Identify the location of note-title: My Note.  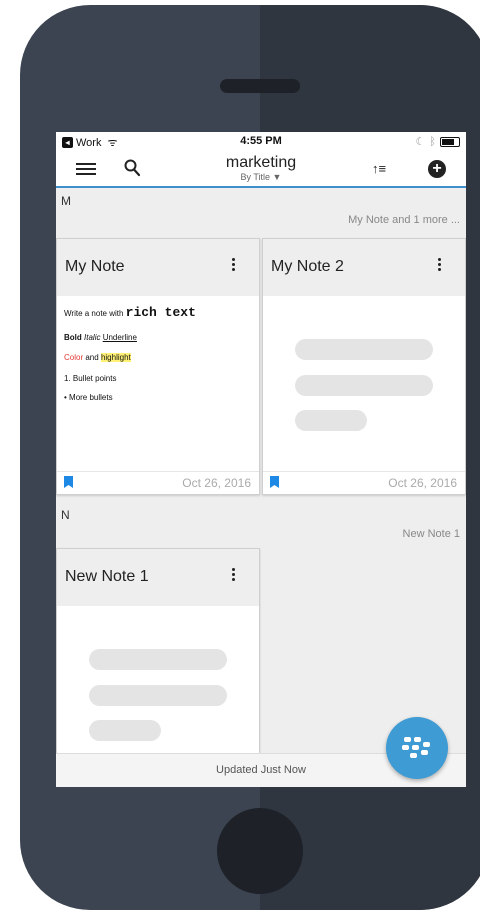
(95, 266).